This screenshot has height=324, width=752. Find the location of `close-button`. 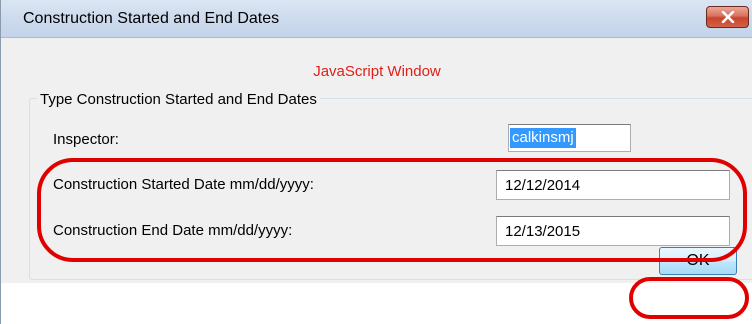

close-button is located at coordinates (727, 17).